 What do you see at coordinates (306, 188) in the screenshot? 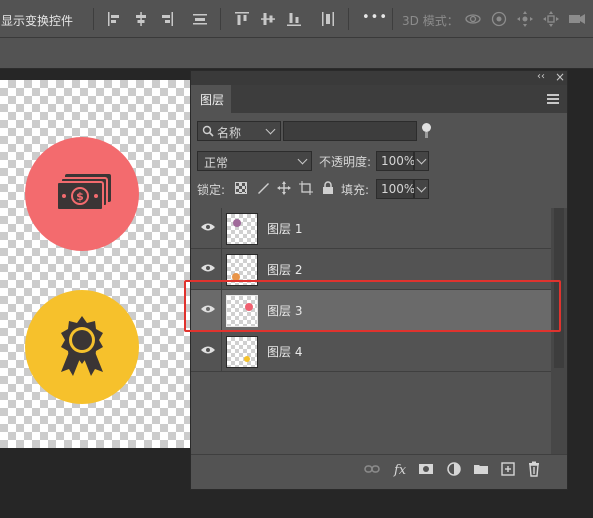
I see `lock-artboard-icon` at bounding box center [306, 188].